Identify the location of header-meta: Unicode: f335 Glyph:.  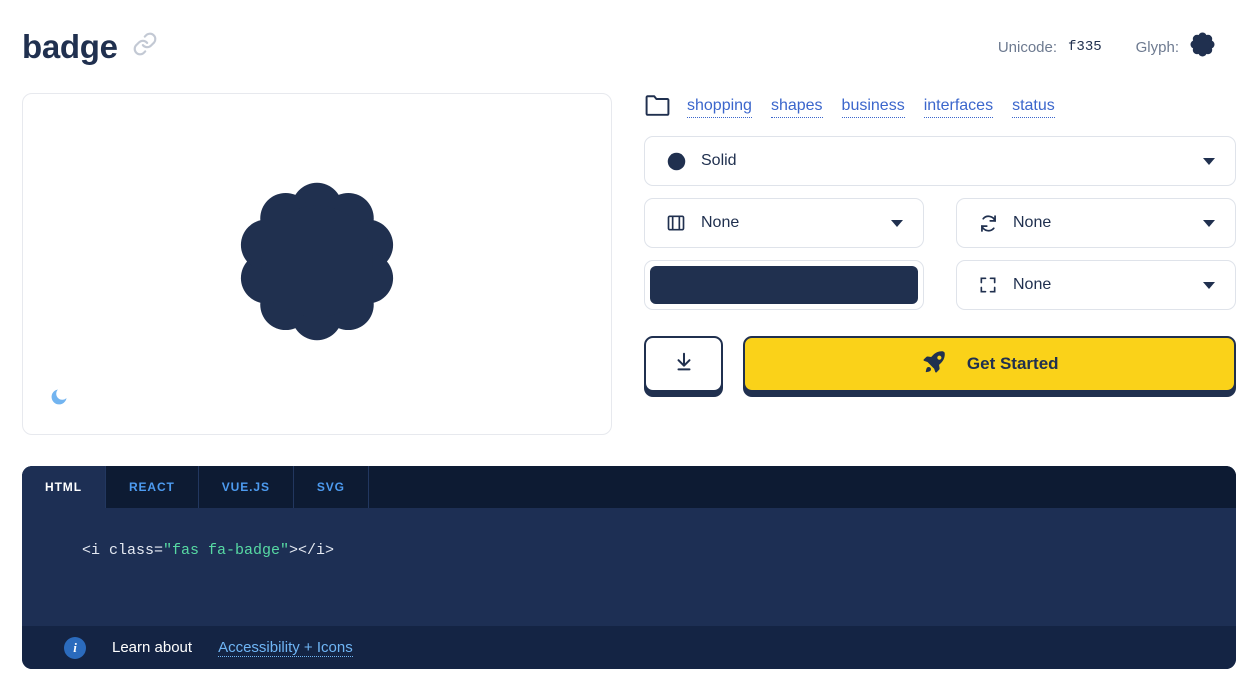
(1106, 47).